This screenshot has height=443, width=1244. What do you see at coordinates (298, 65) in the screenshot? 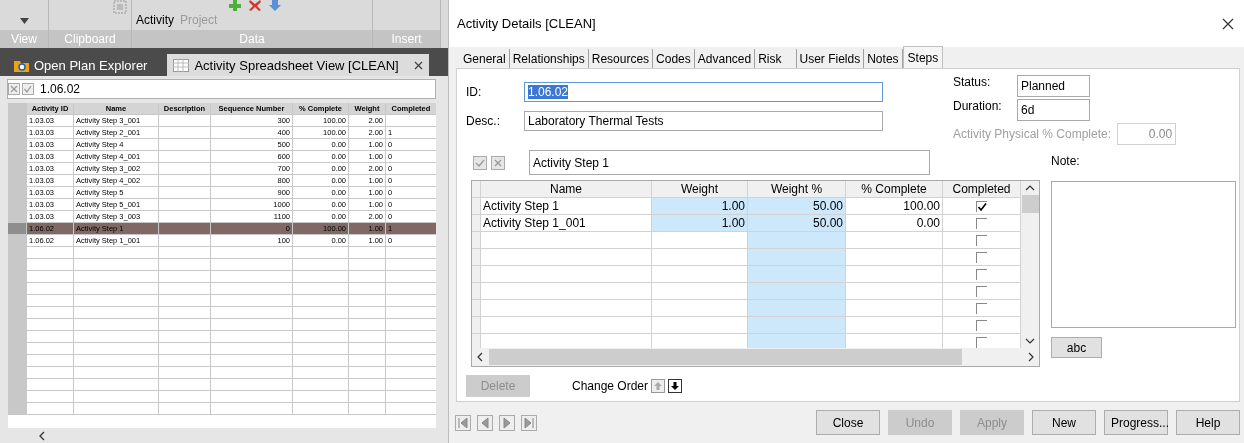
I see `document-tab: Activity Spreadsheet View [CLEAN]` at bounding box center [298, 65].